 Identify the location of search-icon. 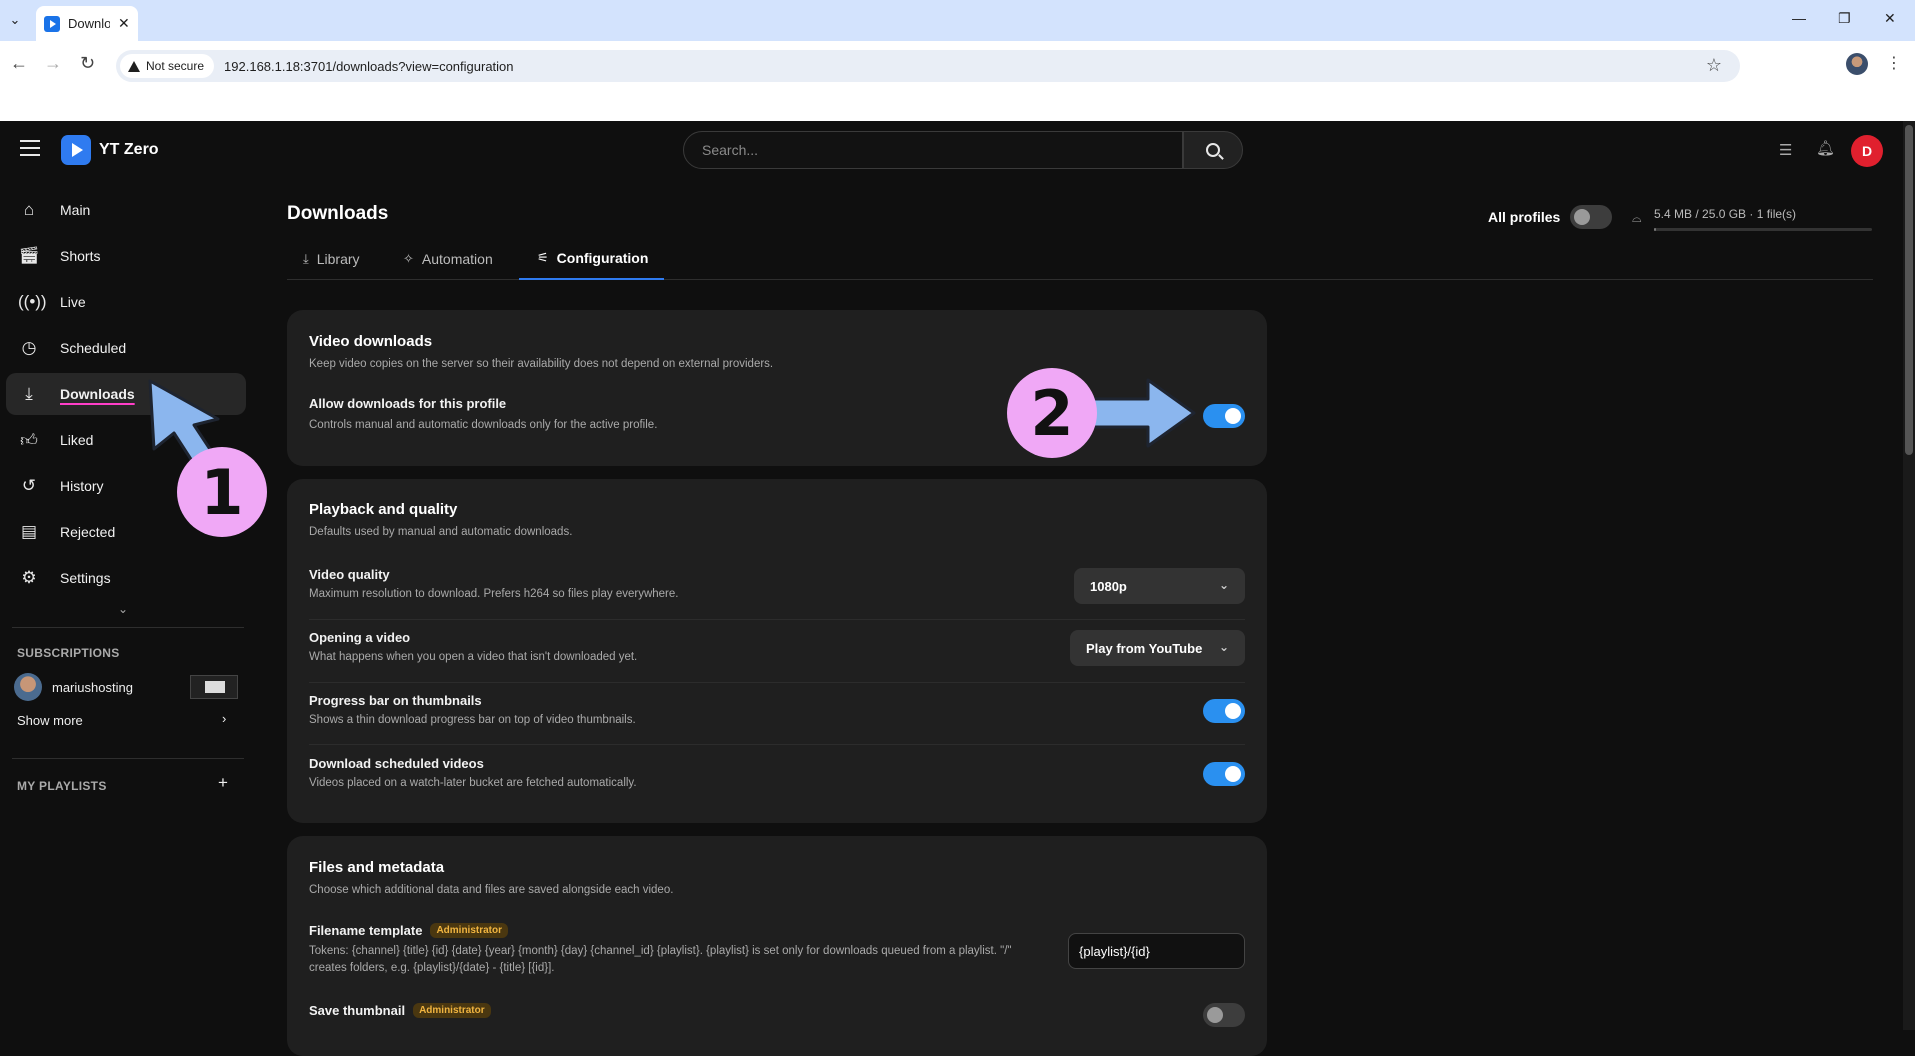
(1213, 150).